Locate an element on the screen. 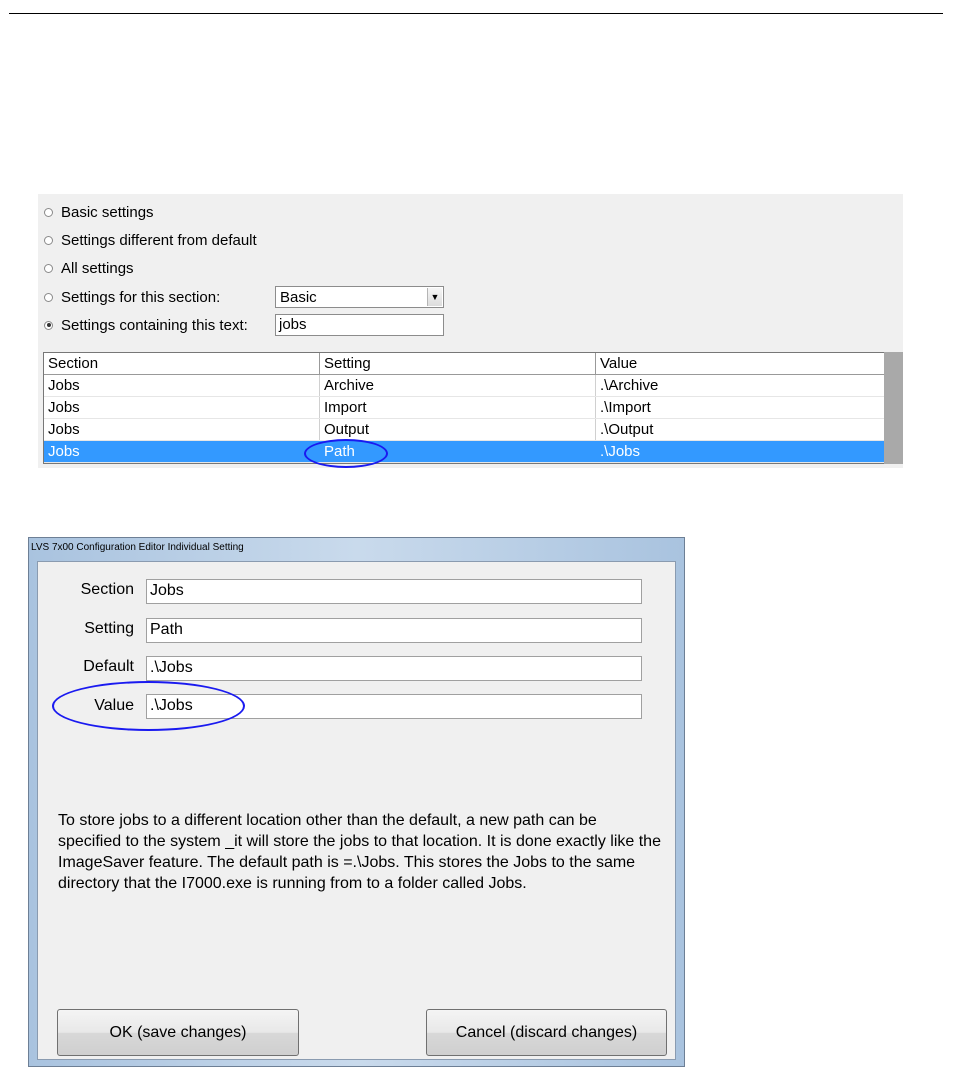 The image size is (955, 1073). radio-label: Settings containing this text: is located at coordinates (154, 325).